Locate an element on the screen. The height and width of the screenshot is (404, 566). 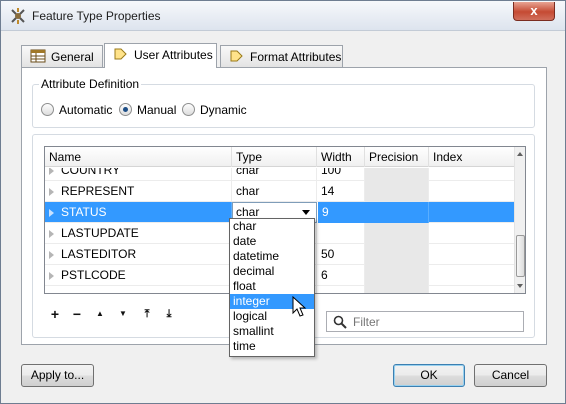
fme-app-icon is located at coordinates (18, 16).